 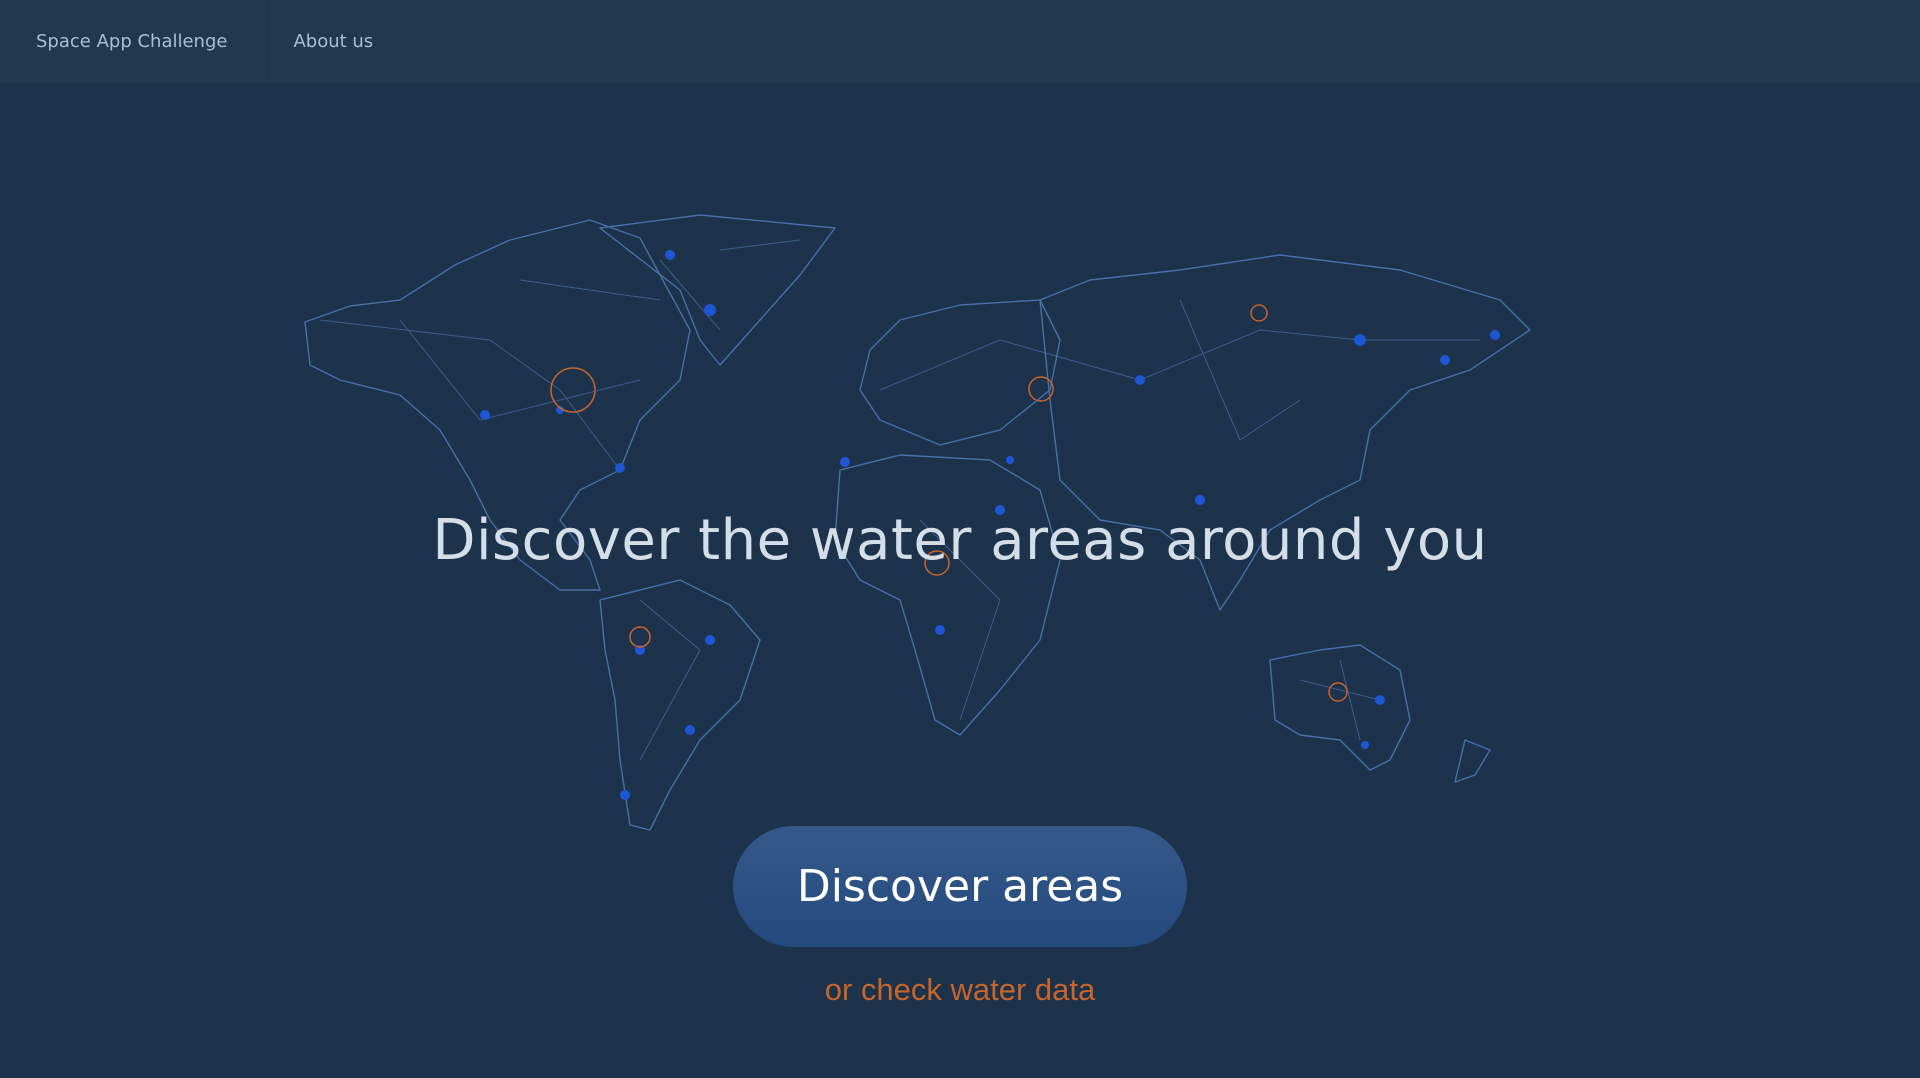 I want to click on africa-outline, so click(x=947, y=595).